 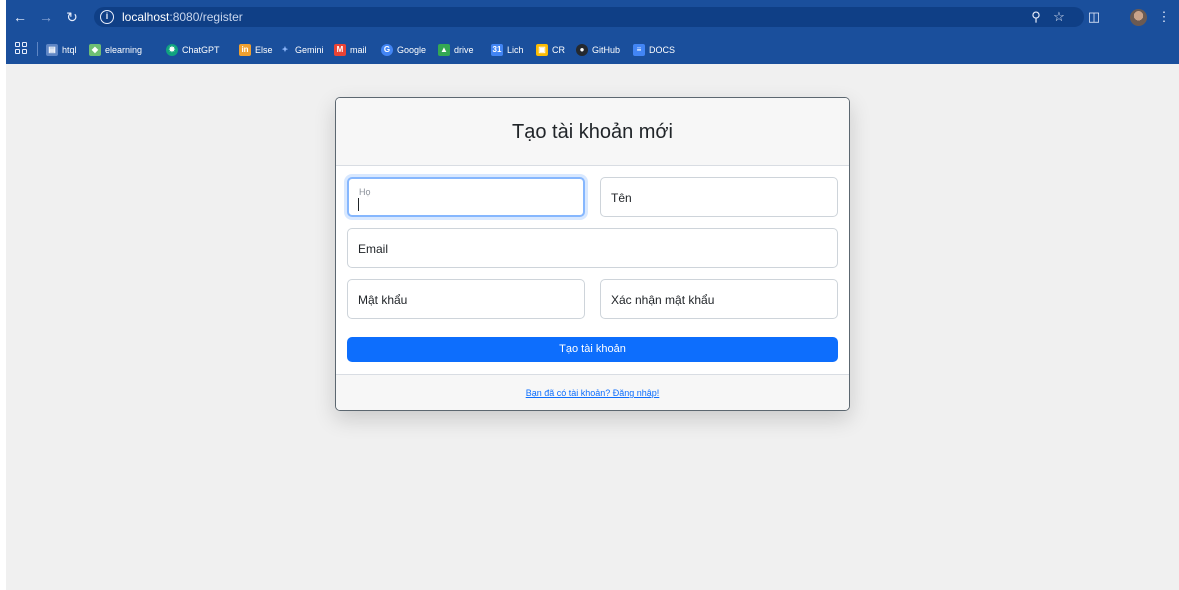 I want to click on profile-avatar, so click(x=1138, y=17).